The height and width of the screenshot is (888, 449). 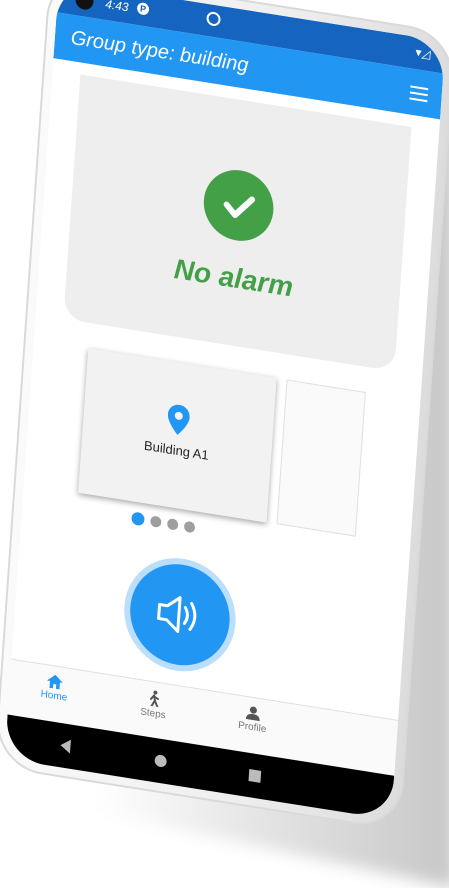 What do you see at coordinates (84, 5) in the screenshot?
I see `camera-hole` at bounding box center [84, 5].